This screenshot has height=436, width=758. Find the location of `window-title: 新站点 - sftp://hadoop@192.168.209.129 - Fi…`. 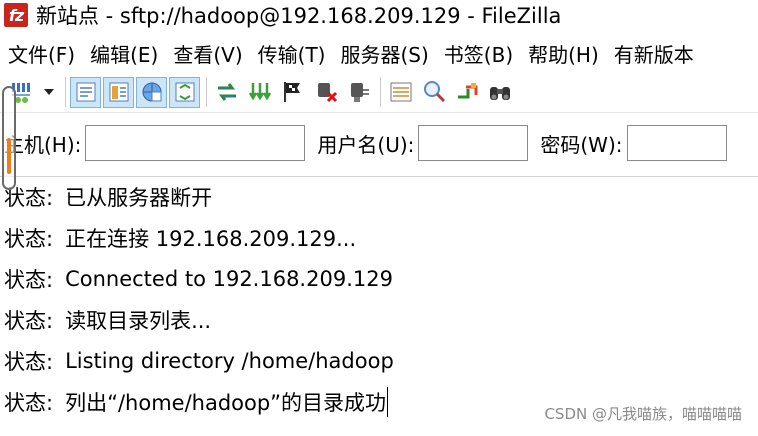

window-title: 新站点 - sftp://hadoop@192.168.209.129 - Fi… is located at coordinates (299, 16).